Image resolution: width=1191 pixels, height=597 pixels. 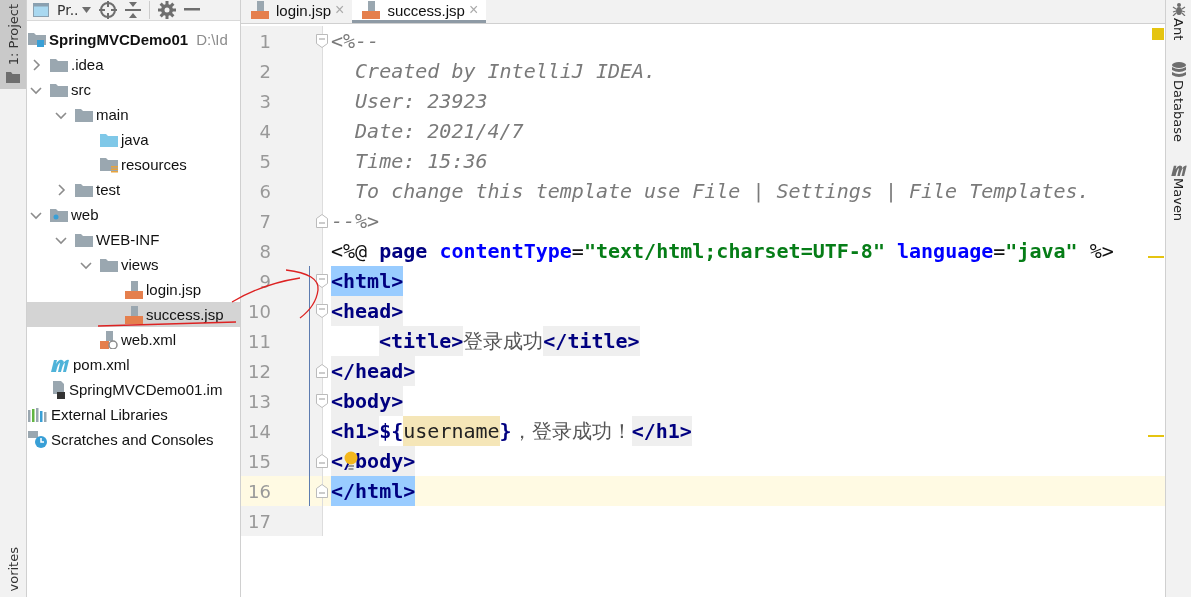 I want to click on code-token: username, so click(x=451, y=431).